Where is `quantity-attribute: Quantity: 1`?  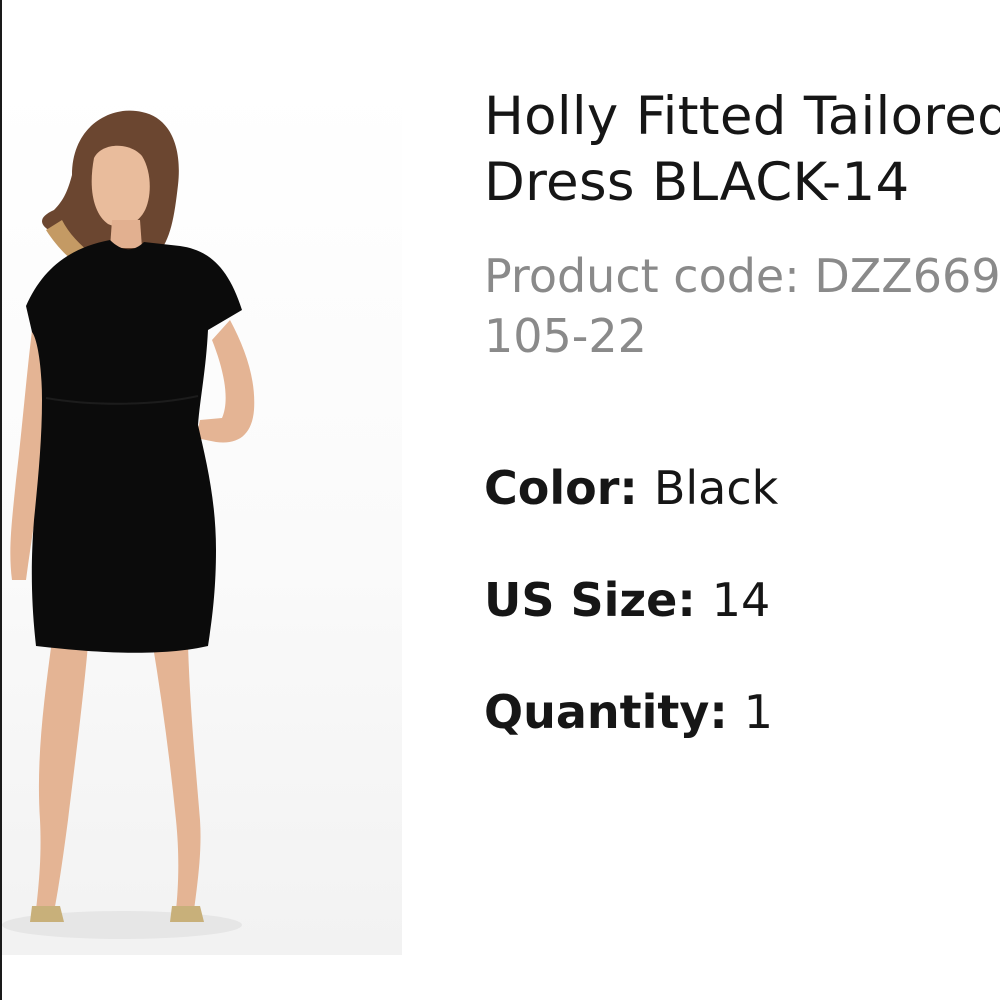
quantity-attribute: Quantity: 1 is located at coordinates (628, 712).